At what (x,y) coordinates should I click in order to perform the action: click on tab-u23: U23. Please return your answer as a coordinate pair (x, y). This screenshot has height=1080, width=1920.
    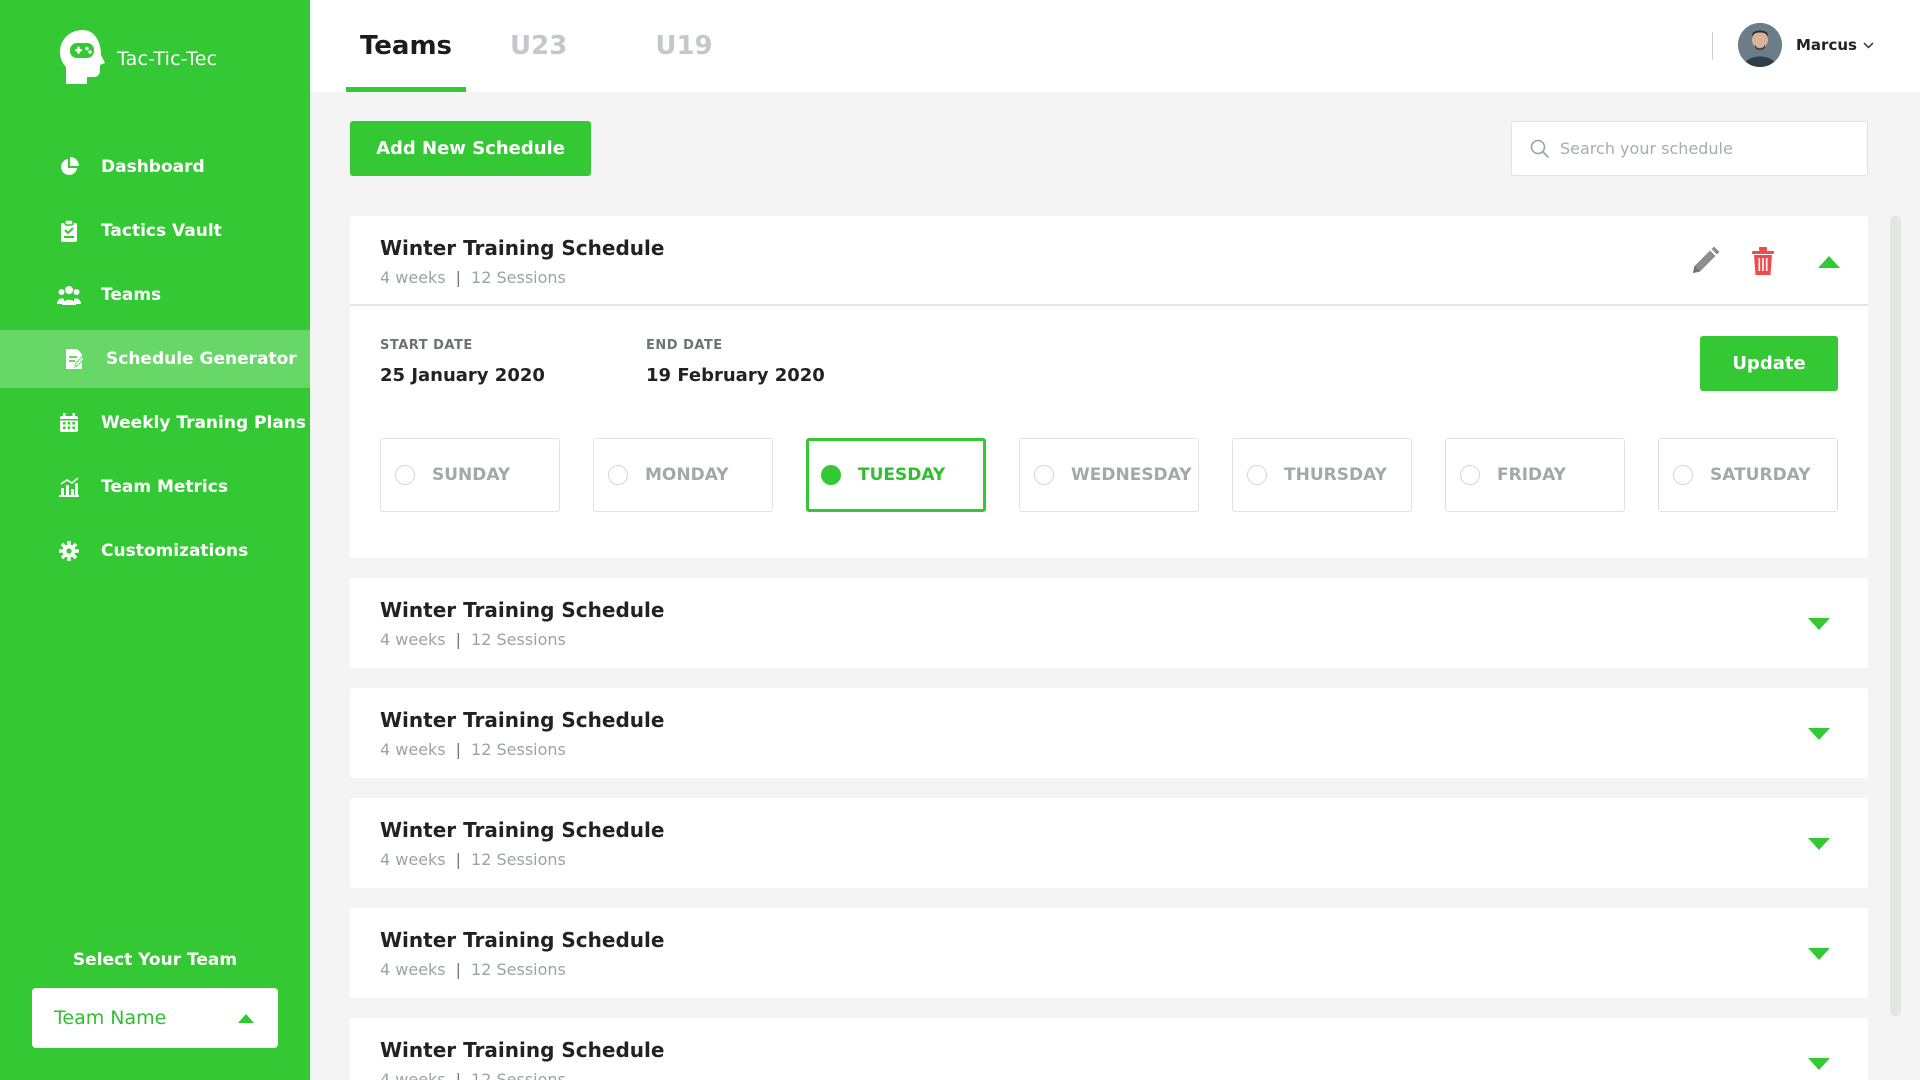
    Looking at the image, I should click on (538, 46).